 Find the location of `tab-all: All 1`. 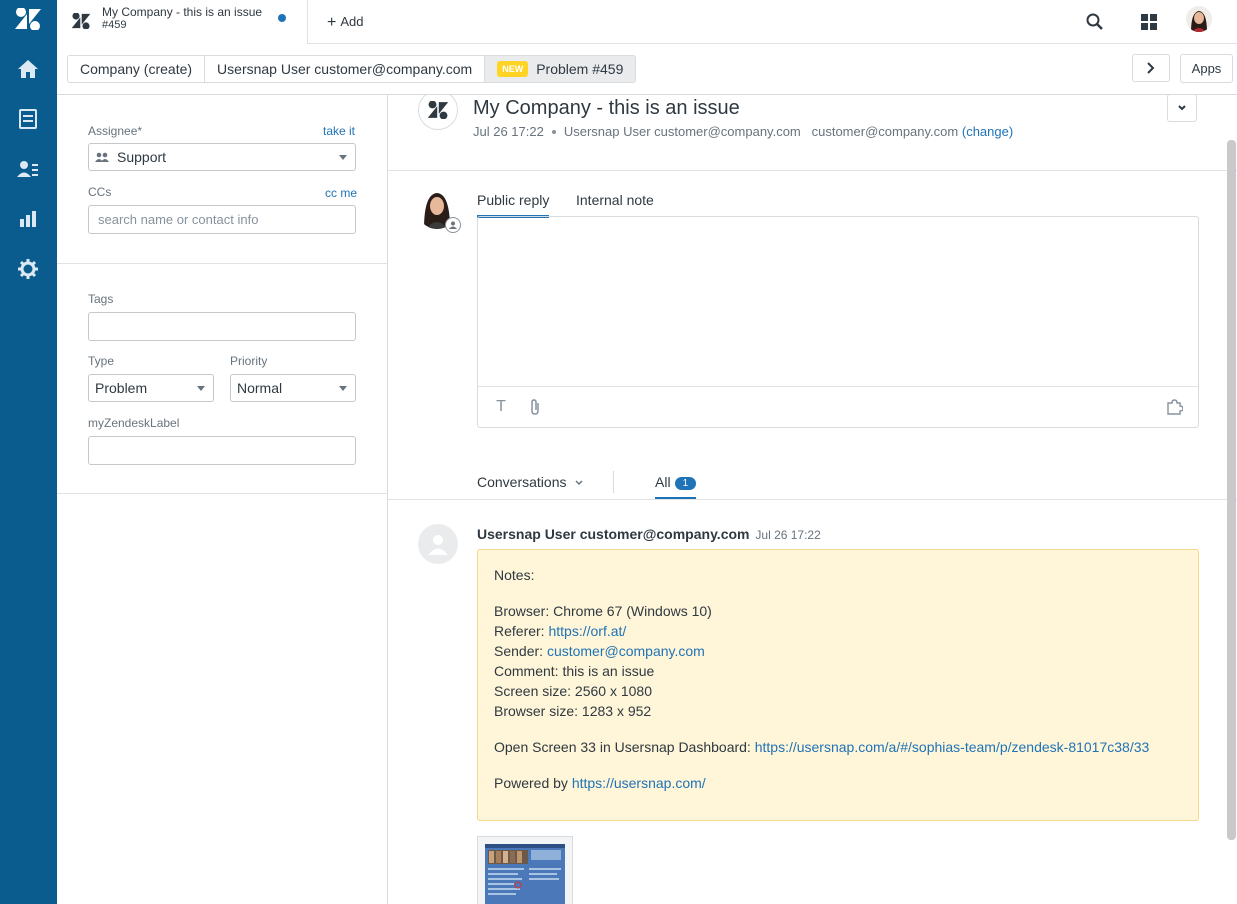

tab-all: All 1 is located at coordinates (676, 487).